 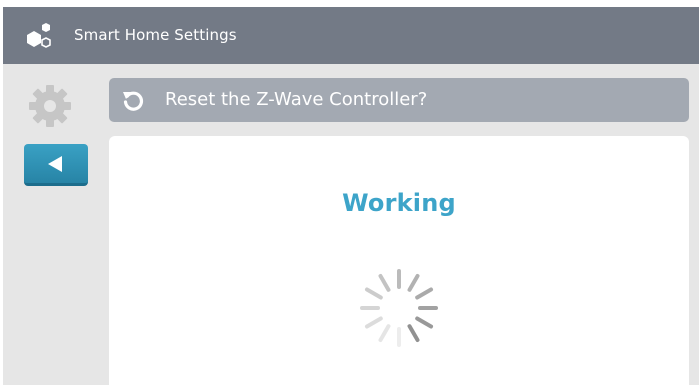 I want to click on dialog-title: Reset the Z-Wave Controller?, so click(x=296, y=99).